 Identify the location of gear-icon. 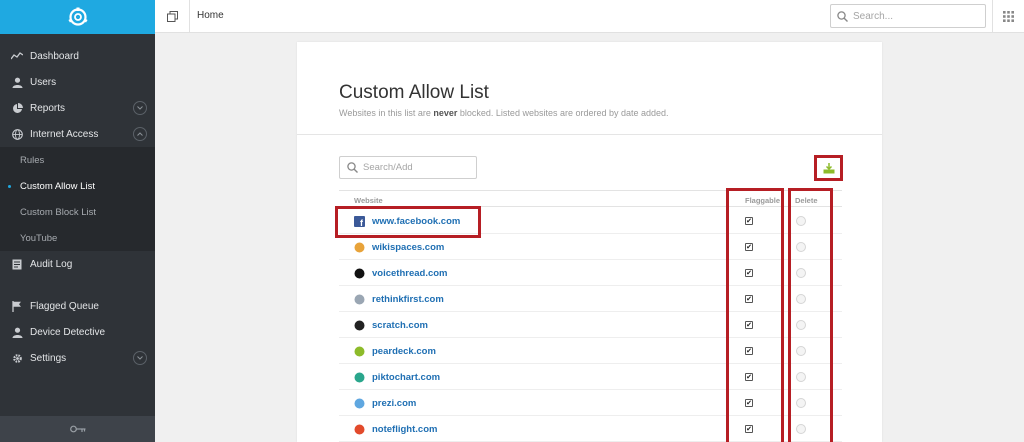
(17, 358).